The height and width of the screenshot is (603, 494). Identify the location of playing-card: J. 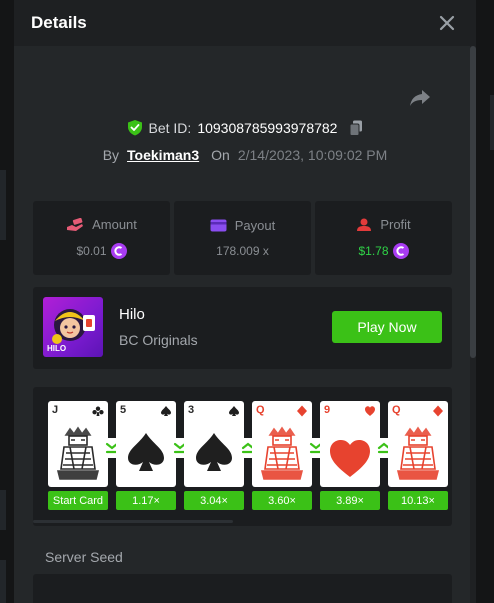
(78, 444).